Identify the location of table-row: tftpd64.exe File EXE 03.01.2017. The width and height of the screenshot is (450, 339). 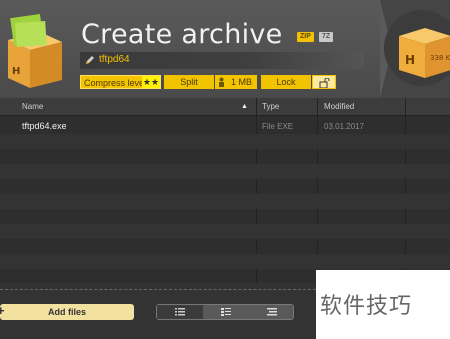
(225, 126).